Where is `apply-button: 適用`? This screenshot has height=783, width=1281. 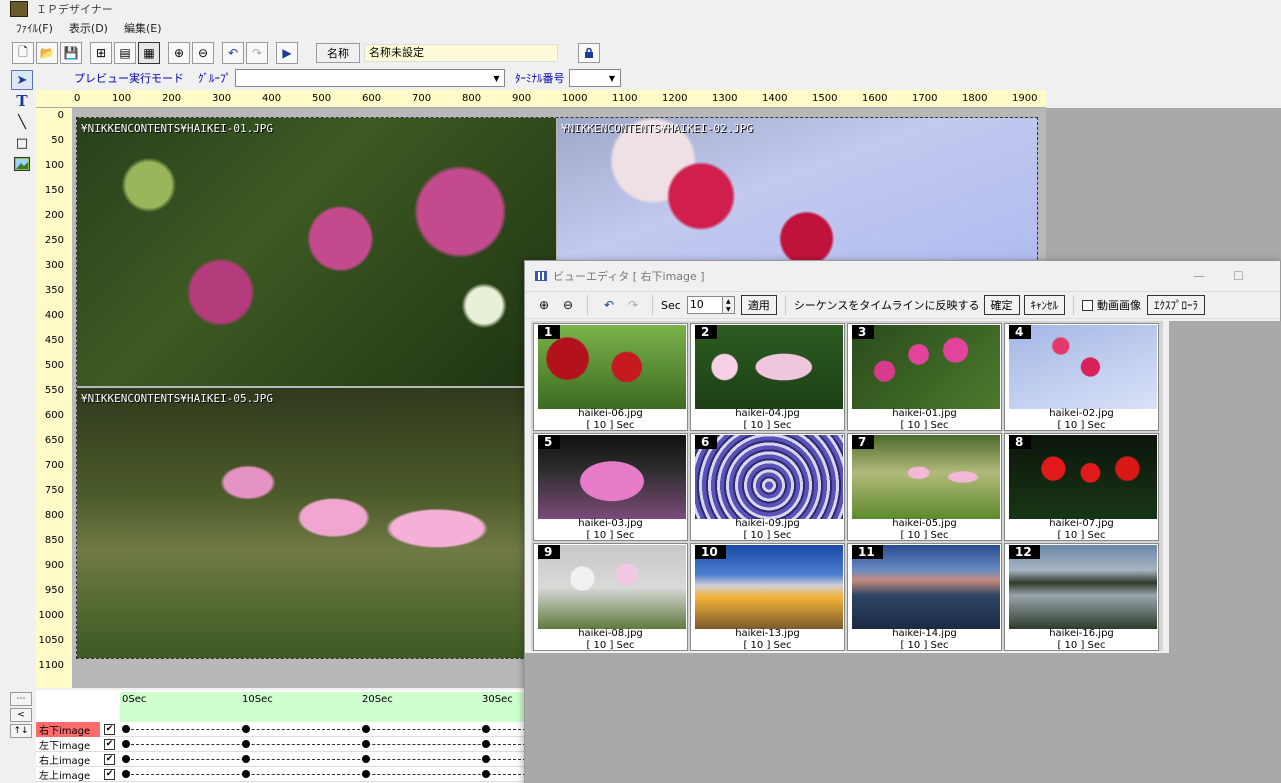 apply-button: 適用 is located at coordinates (758, 305).